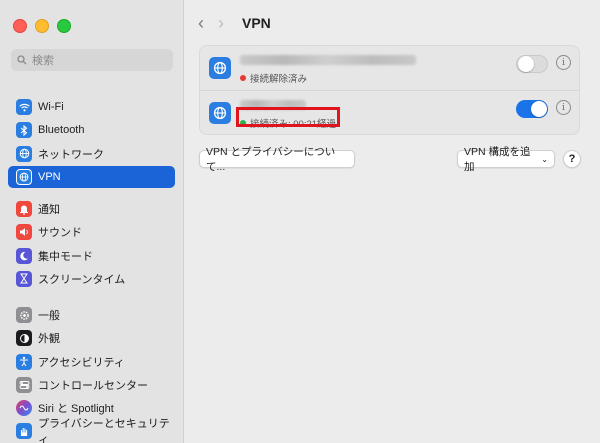 The image size is (600, 443). What do you see at coordinates (65, 256) in the screenshot?
I see `sidebar-item-label: 集中モード` at bounding box center [65, 256].